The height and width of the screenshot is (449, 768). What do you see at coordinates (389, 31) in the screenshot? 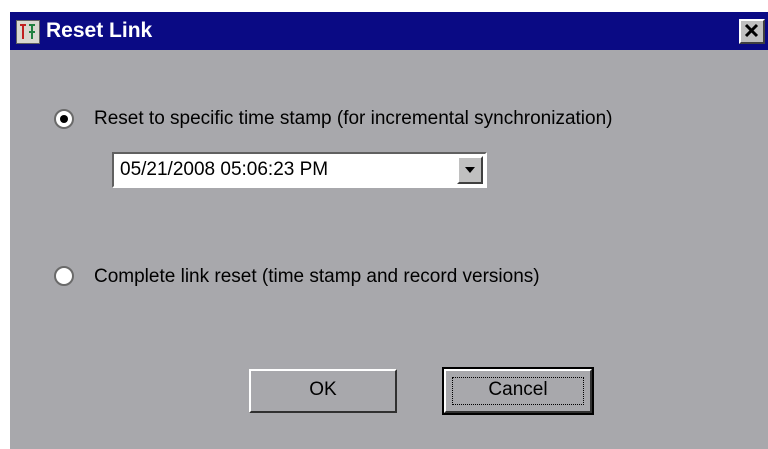
I see `title-bar: Reset Link` at bounding box center [389, 31].